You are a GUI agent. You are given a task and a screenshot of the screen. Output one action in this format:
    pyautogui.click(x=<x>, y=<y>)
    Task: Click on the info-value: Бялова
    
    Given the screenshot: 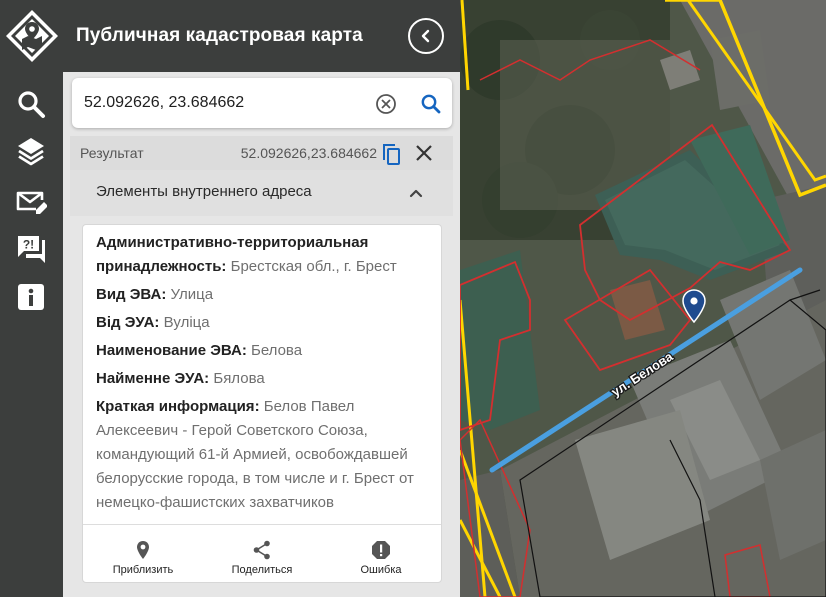 What is the action you would take?
    pyautogui.click(x=239, y=378)
    